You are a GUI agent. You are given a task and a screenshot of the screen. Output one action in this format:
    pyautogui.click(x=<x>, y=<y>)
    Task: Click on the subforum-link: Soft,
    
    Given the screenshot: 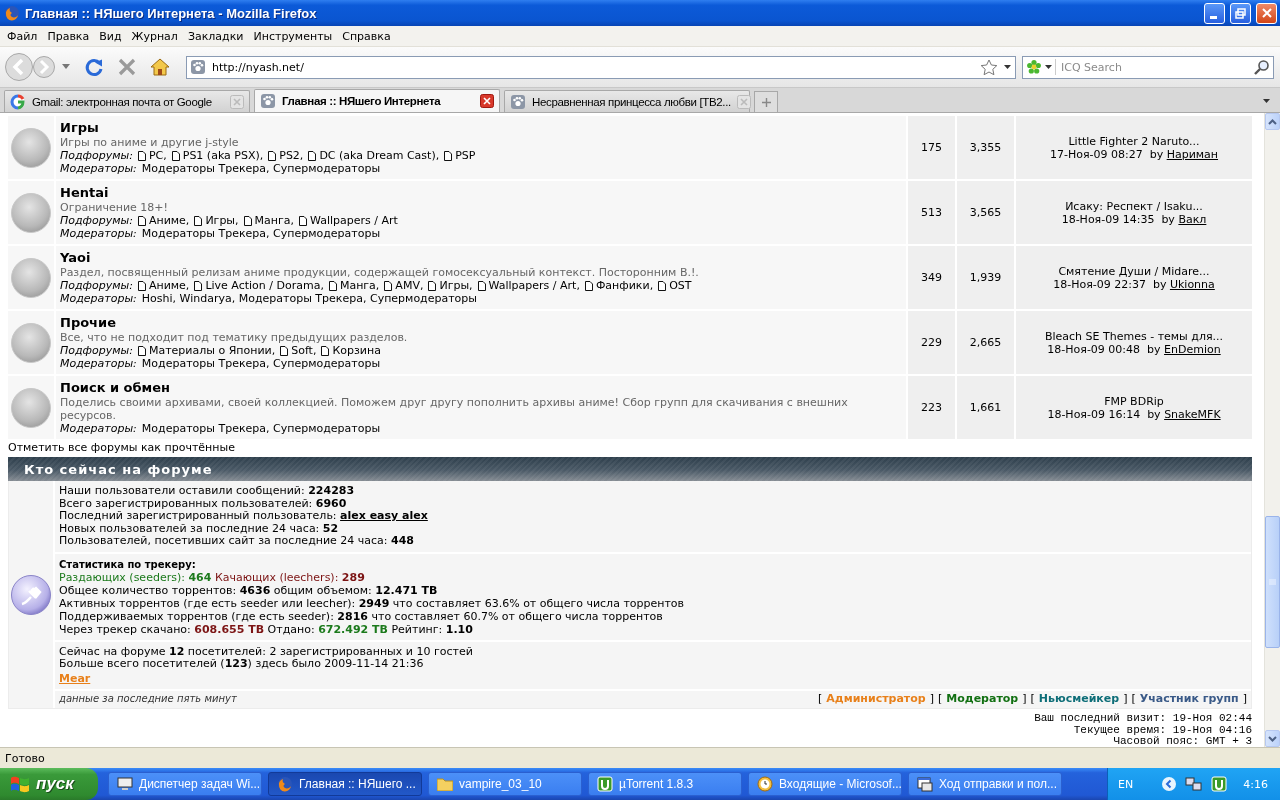 What is the action you would take?
    pyautogui.click(x=298, y=350)
    